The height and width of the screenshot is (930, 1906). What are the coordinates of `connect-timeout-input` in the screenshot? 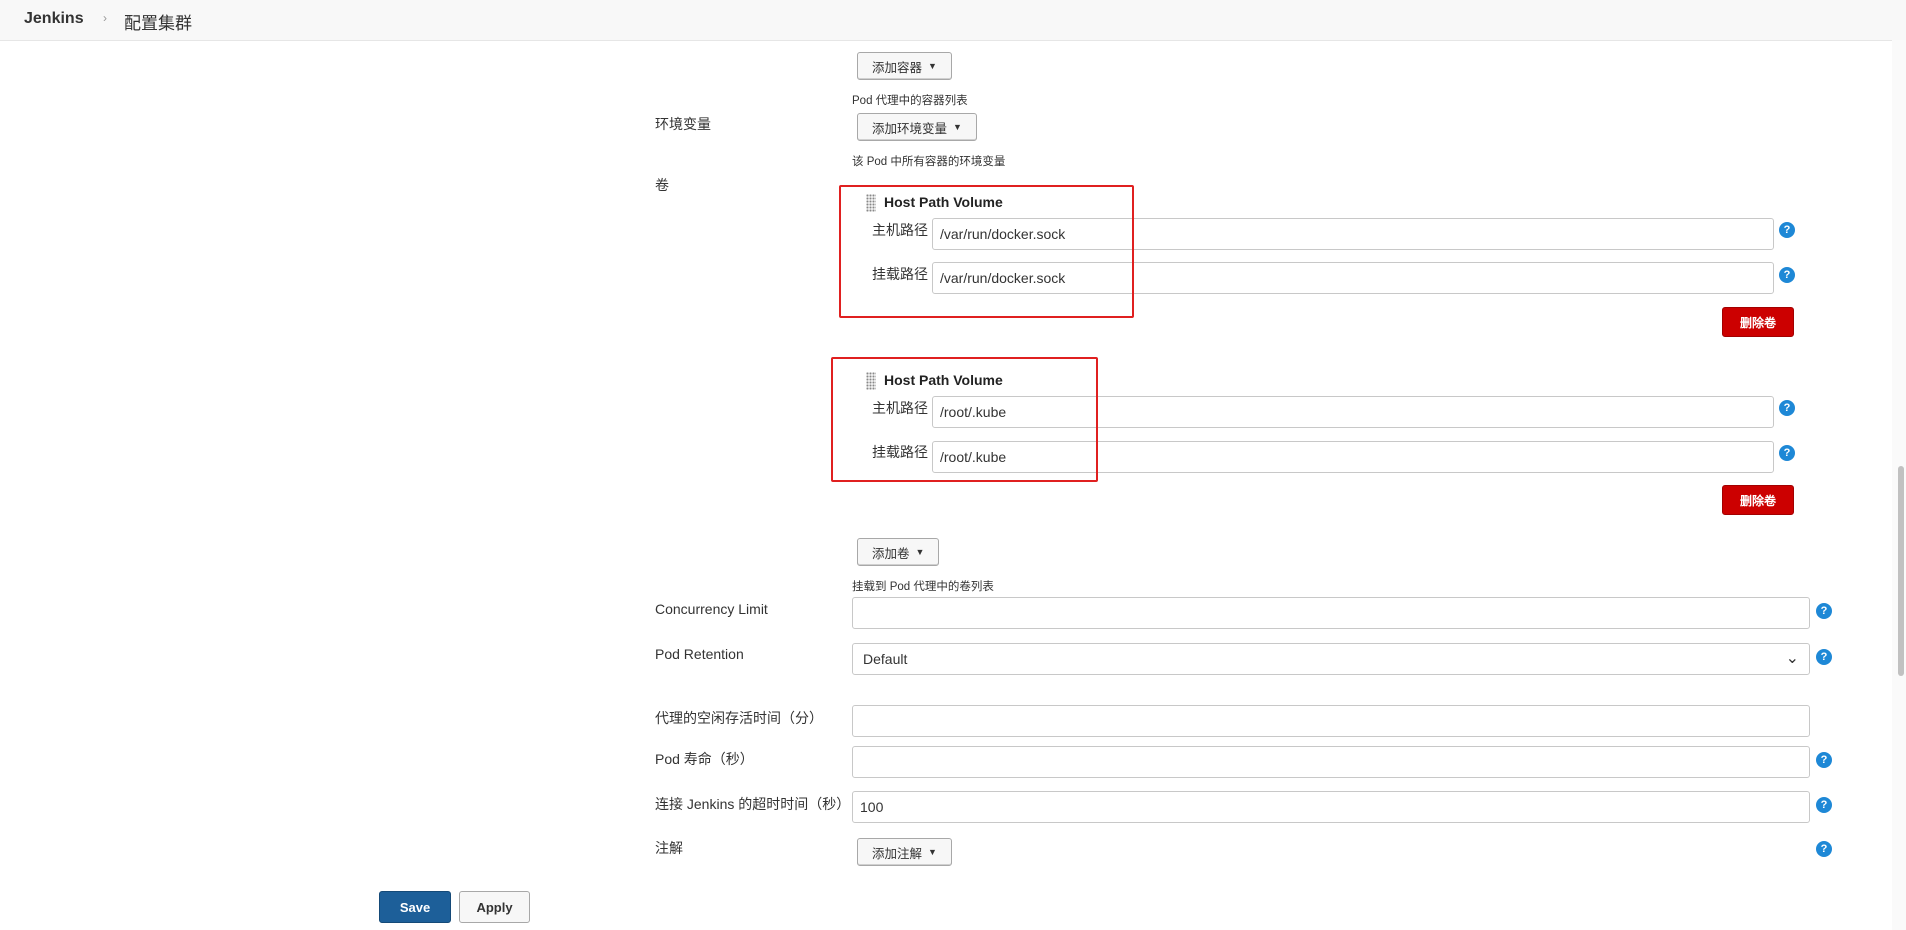 It's located at (1331, 807).